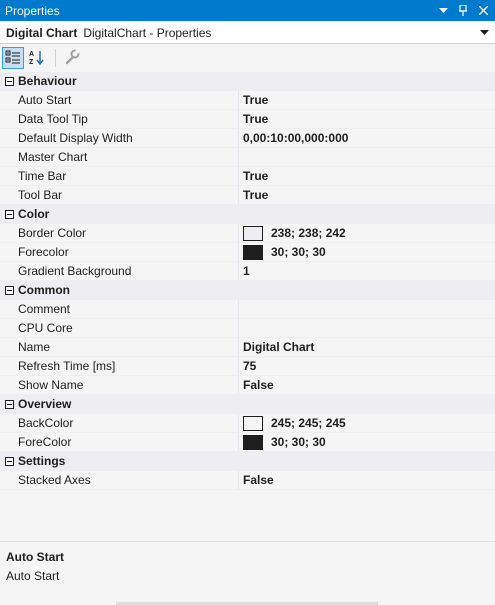  Describe the element at coordinates (247, 461) in the screenshot. I see `category-settings: Settings` at that location.